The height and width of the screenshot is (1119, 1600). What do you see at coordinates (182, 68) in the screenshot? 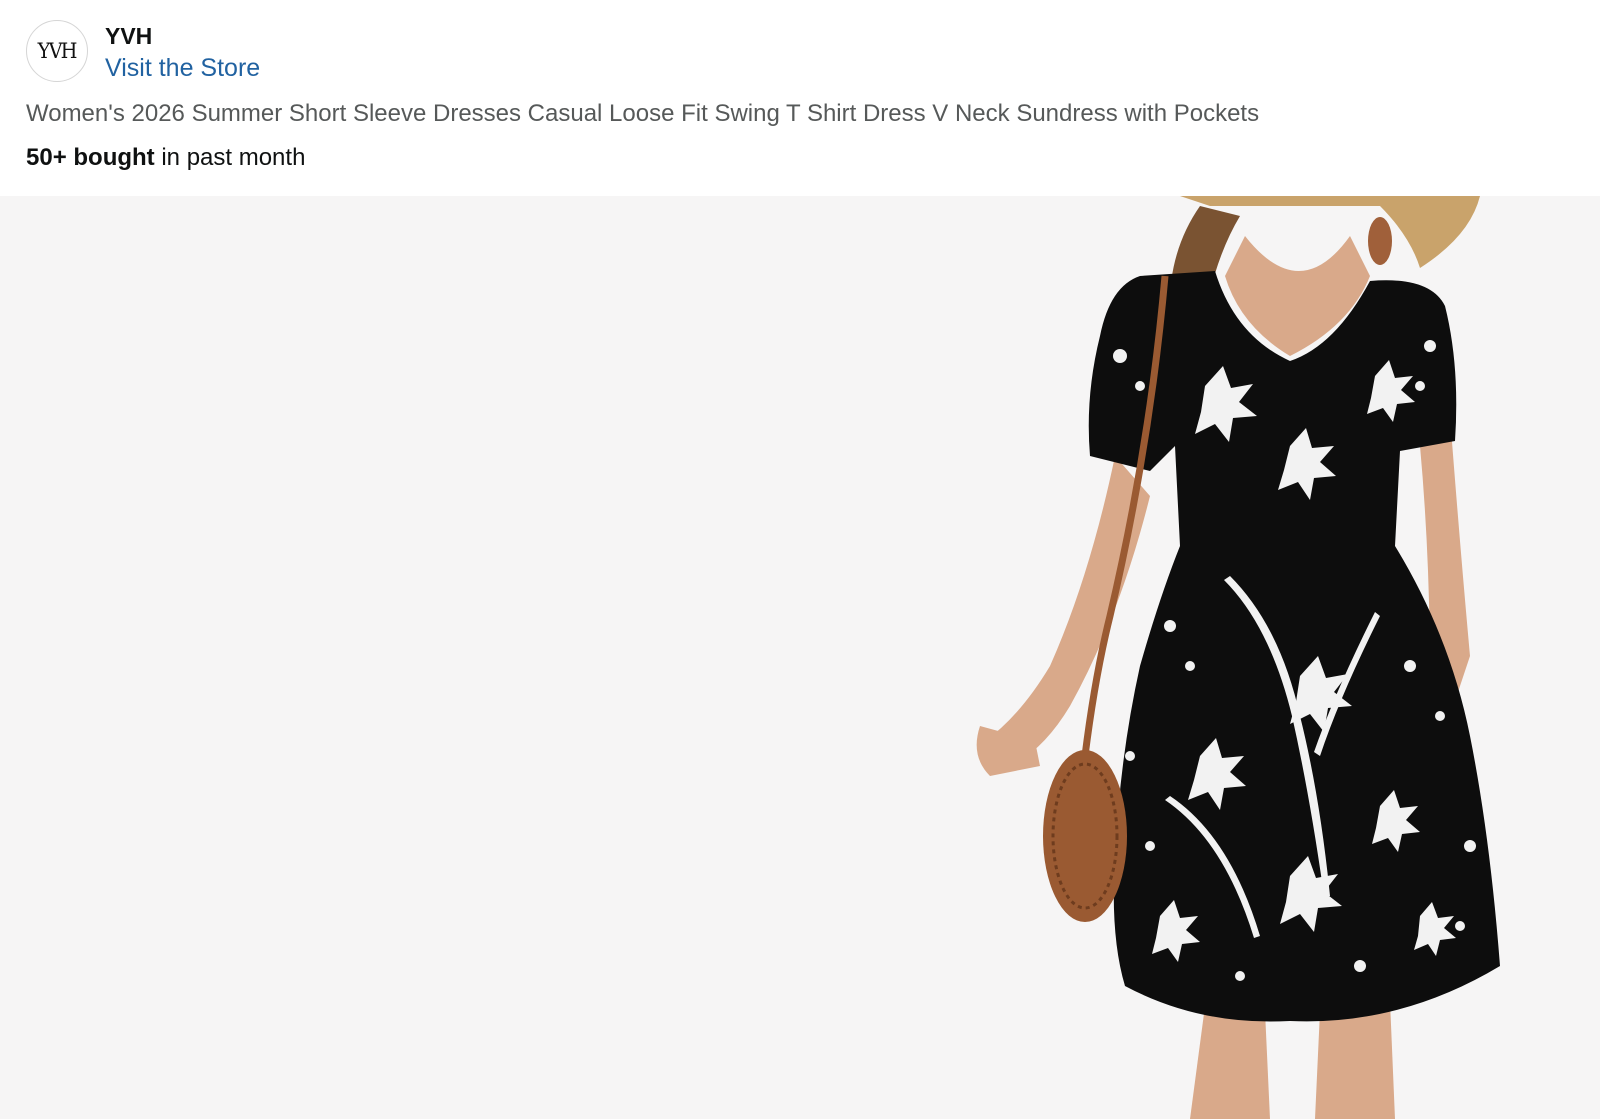
I see `visit-store-link: Visit the Store` at bounding box center [182, 68].